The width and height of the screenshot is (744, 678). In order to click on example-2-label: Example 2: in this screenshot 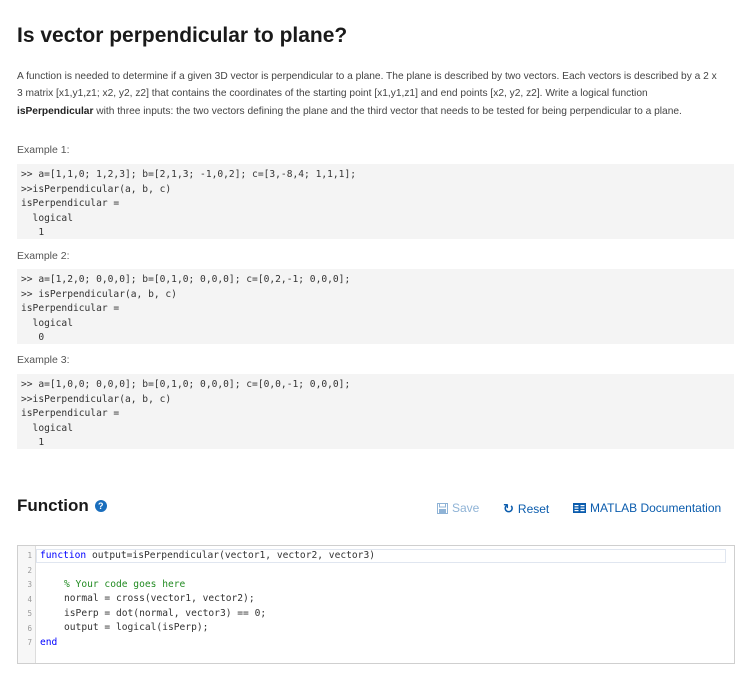, I will do `click(43, 256)`.